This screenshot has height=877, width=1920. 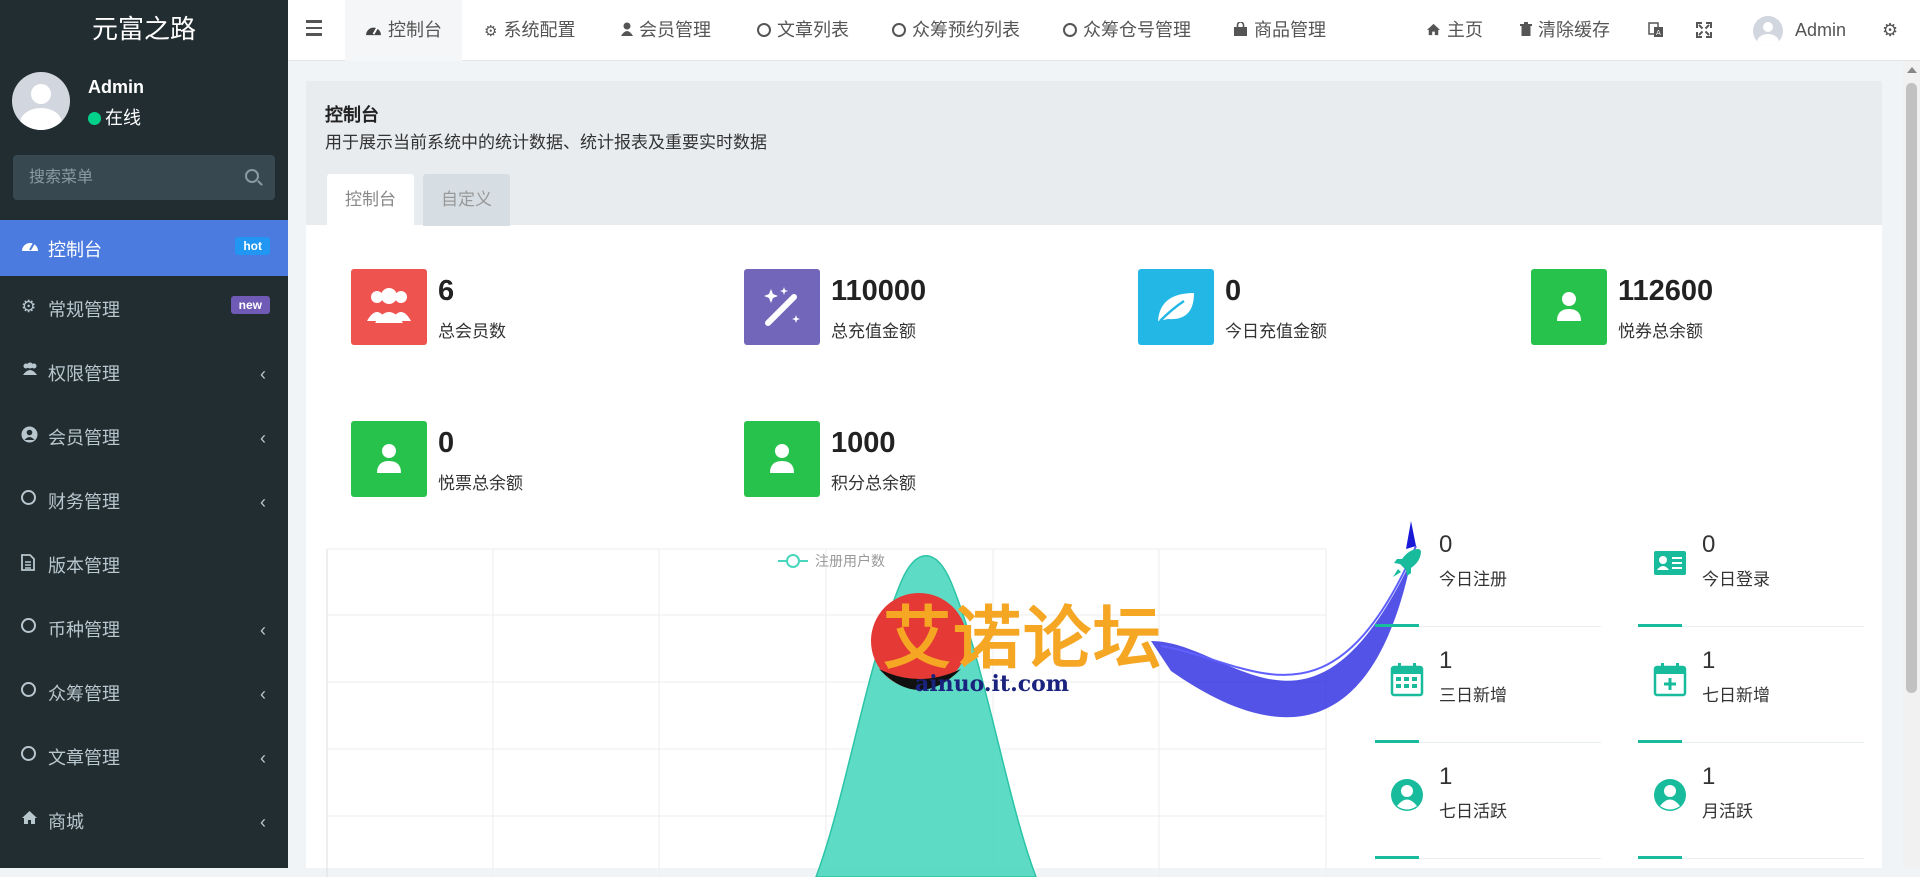 What do you see at coordinates (926, 716) in the screenshot?
I see `chart-area-series` at bounding box center [926, 716].